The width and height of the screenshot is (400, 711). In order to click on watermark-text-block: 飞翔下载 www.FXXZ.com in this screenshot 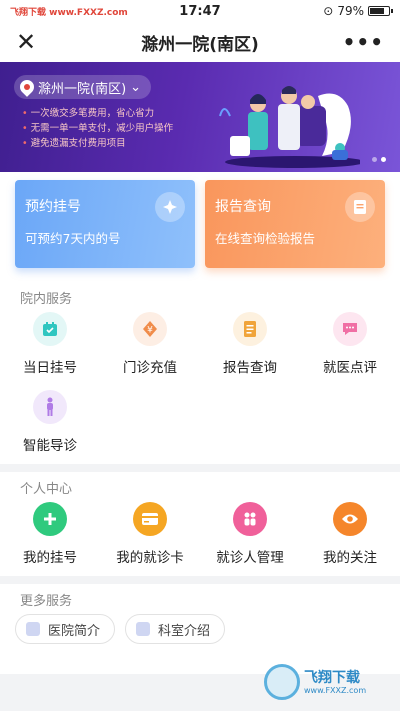, I will do `click(335, 682)`.